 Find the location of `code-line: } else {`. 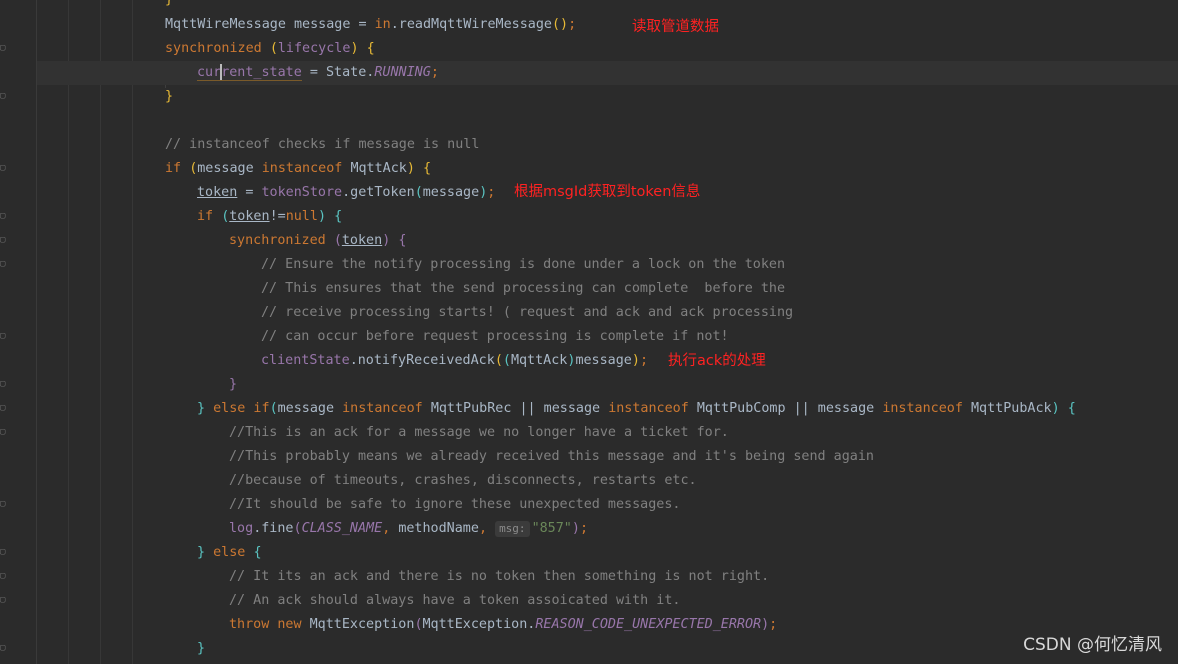

code-line: } else { is located at coordinates (229, 553).